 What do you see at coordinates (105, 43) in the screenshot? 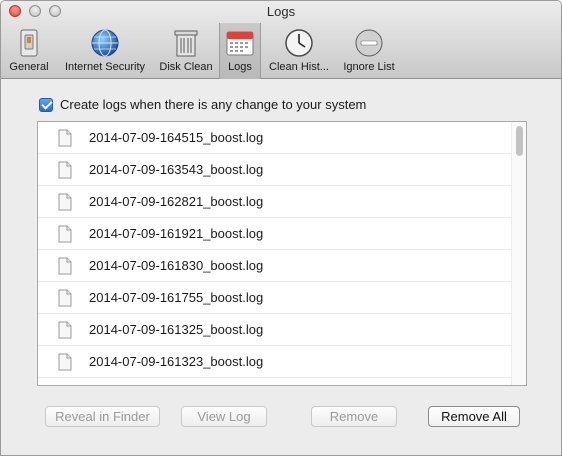
I see `globe-icon` at bounding box center [105, 43].